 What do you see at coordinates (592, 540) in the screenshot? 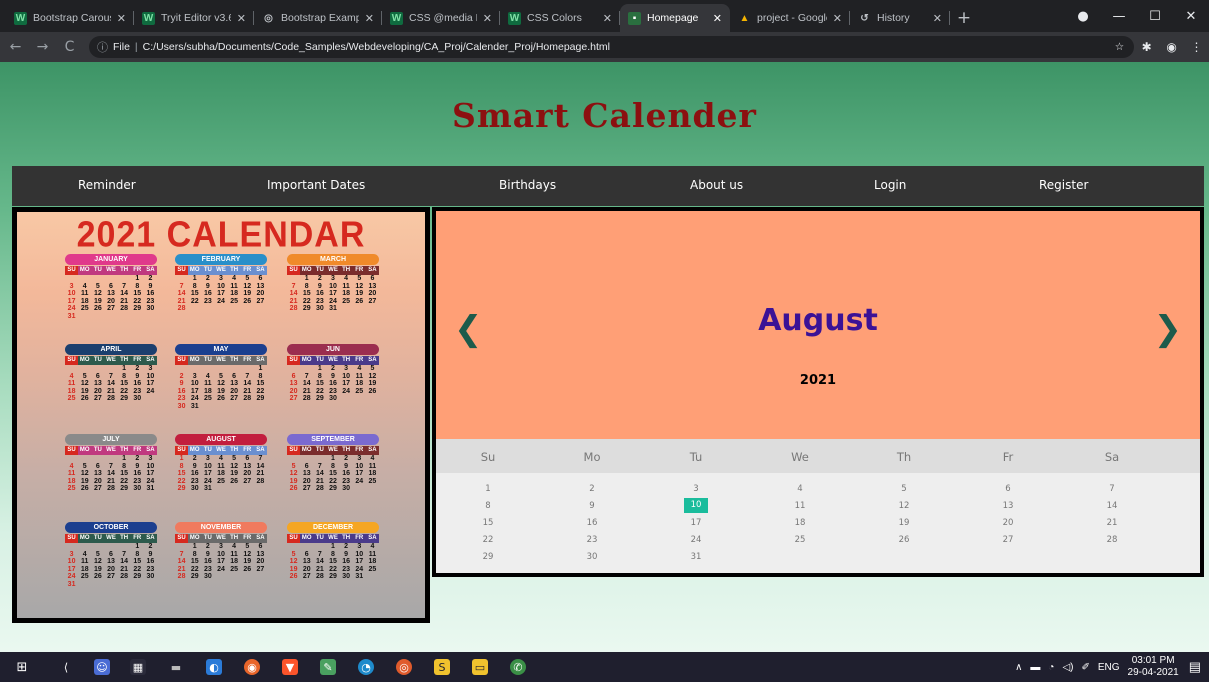
I see `day-cell: 23` at bounding box center [592, 540].